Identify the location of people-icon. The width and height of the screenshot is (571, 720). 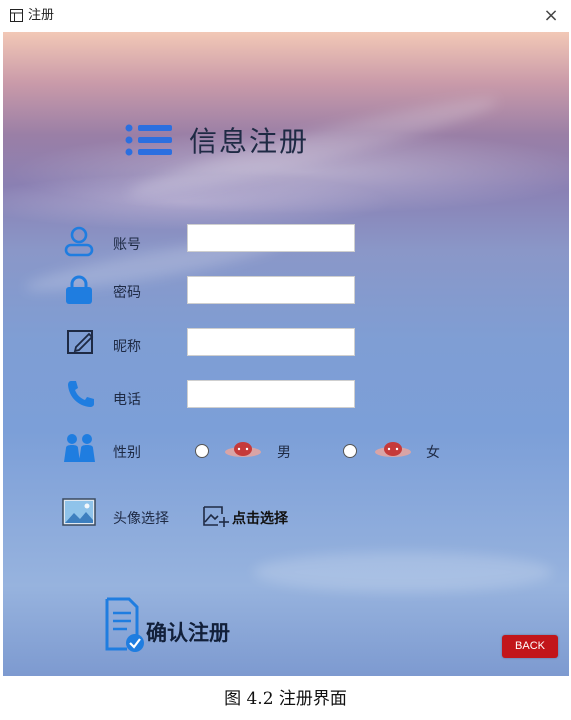
(79, 448).